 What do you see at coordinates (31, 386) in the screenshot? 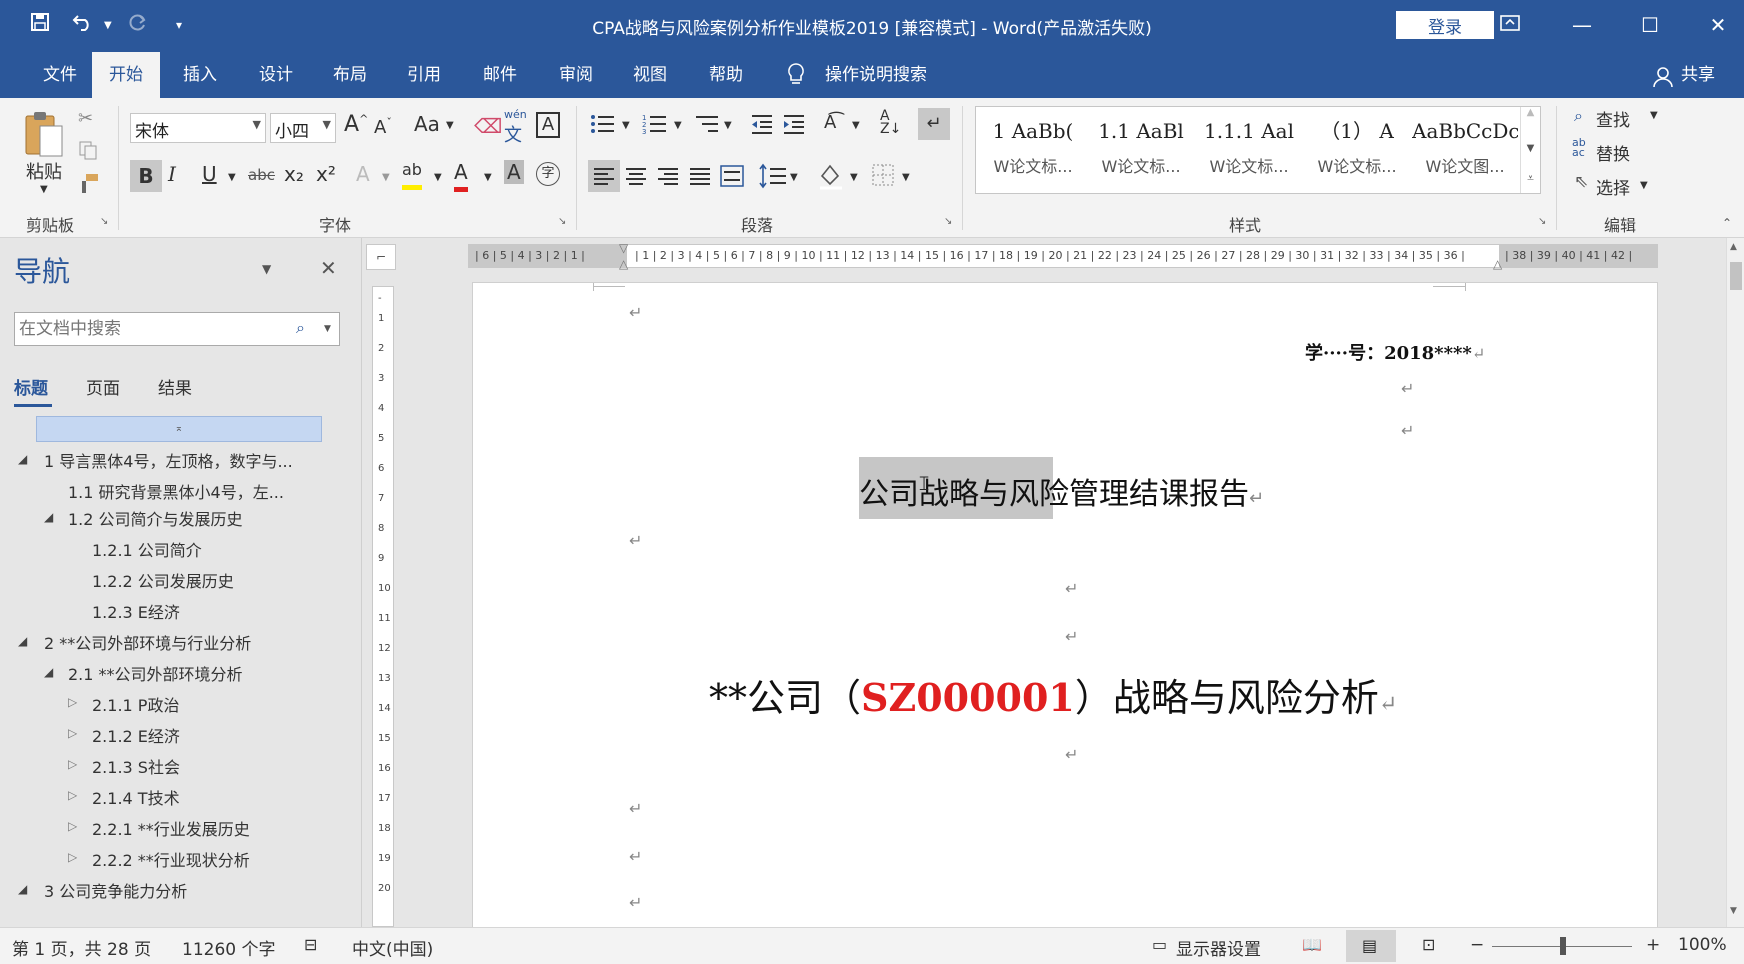
I see `nav-tab-headings: 标题` at bounding box center [31, 386].